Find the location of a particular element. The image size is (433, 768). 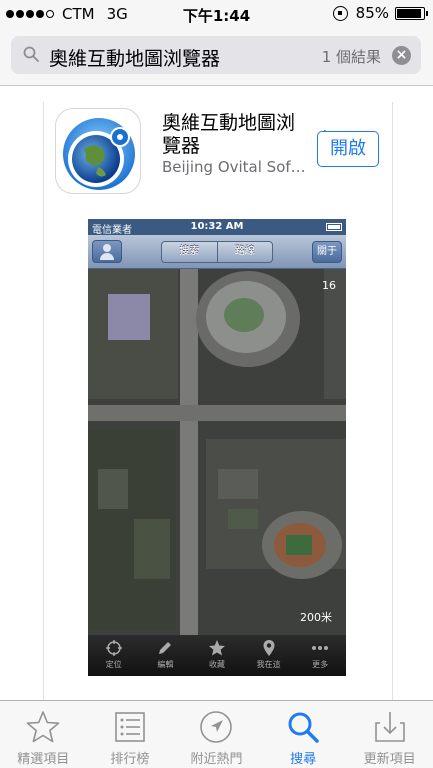

preview-tab-here: 我在這 is located at coordinates (269, 655).